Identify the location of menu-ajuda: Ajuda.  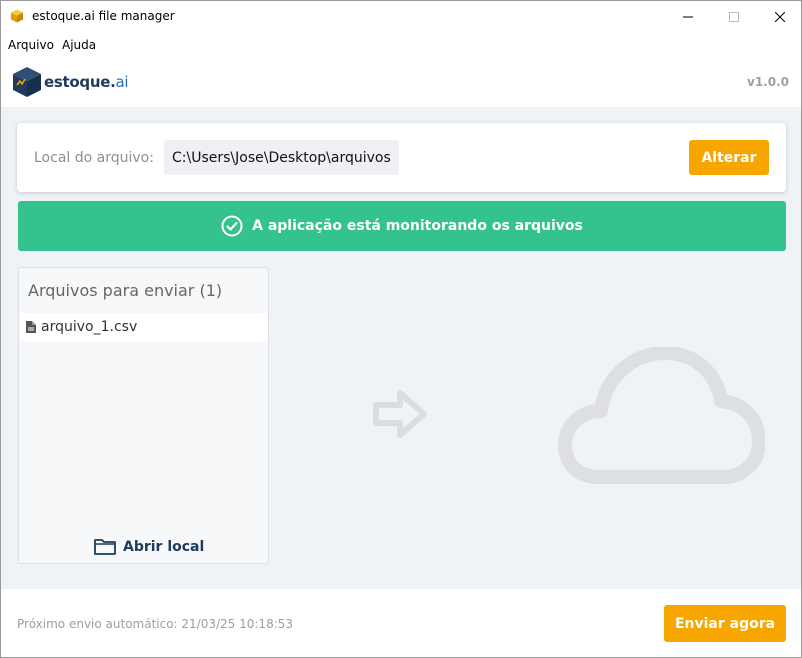
(79, 45).